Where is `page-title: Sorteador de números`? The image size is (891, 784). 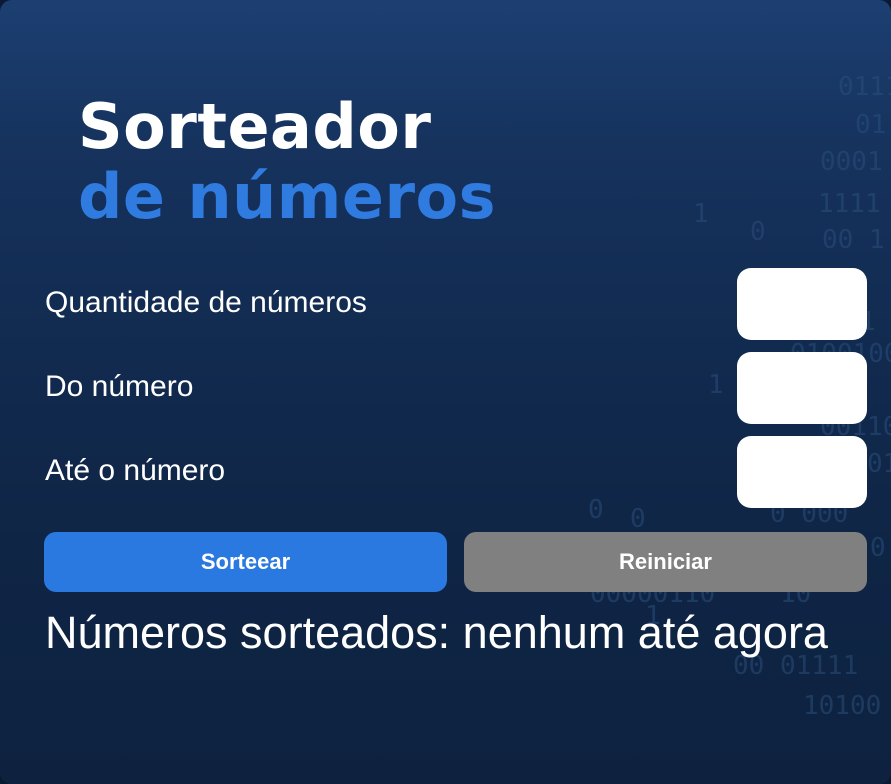
page-title: Sorteador de números is located at coordinates (287, 162).